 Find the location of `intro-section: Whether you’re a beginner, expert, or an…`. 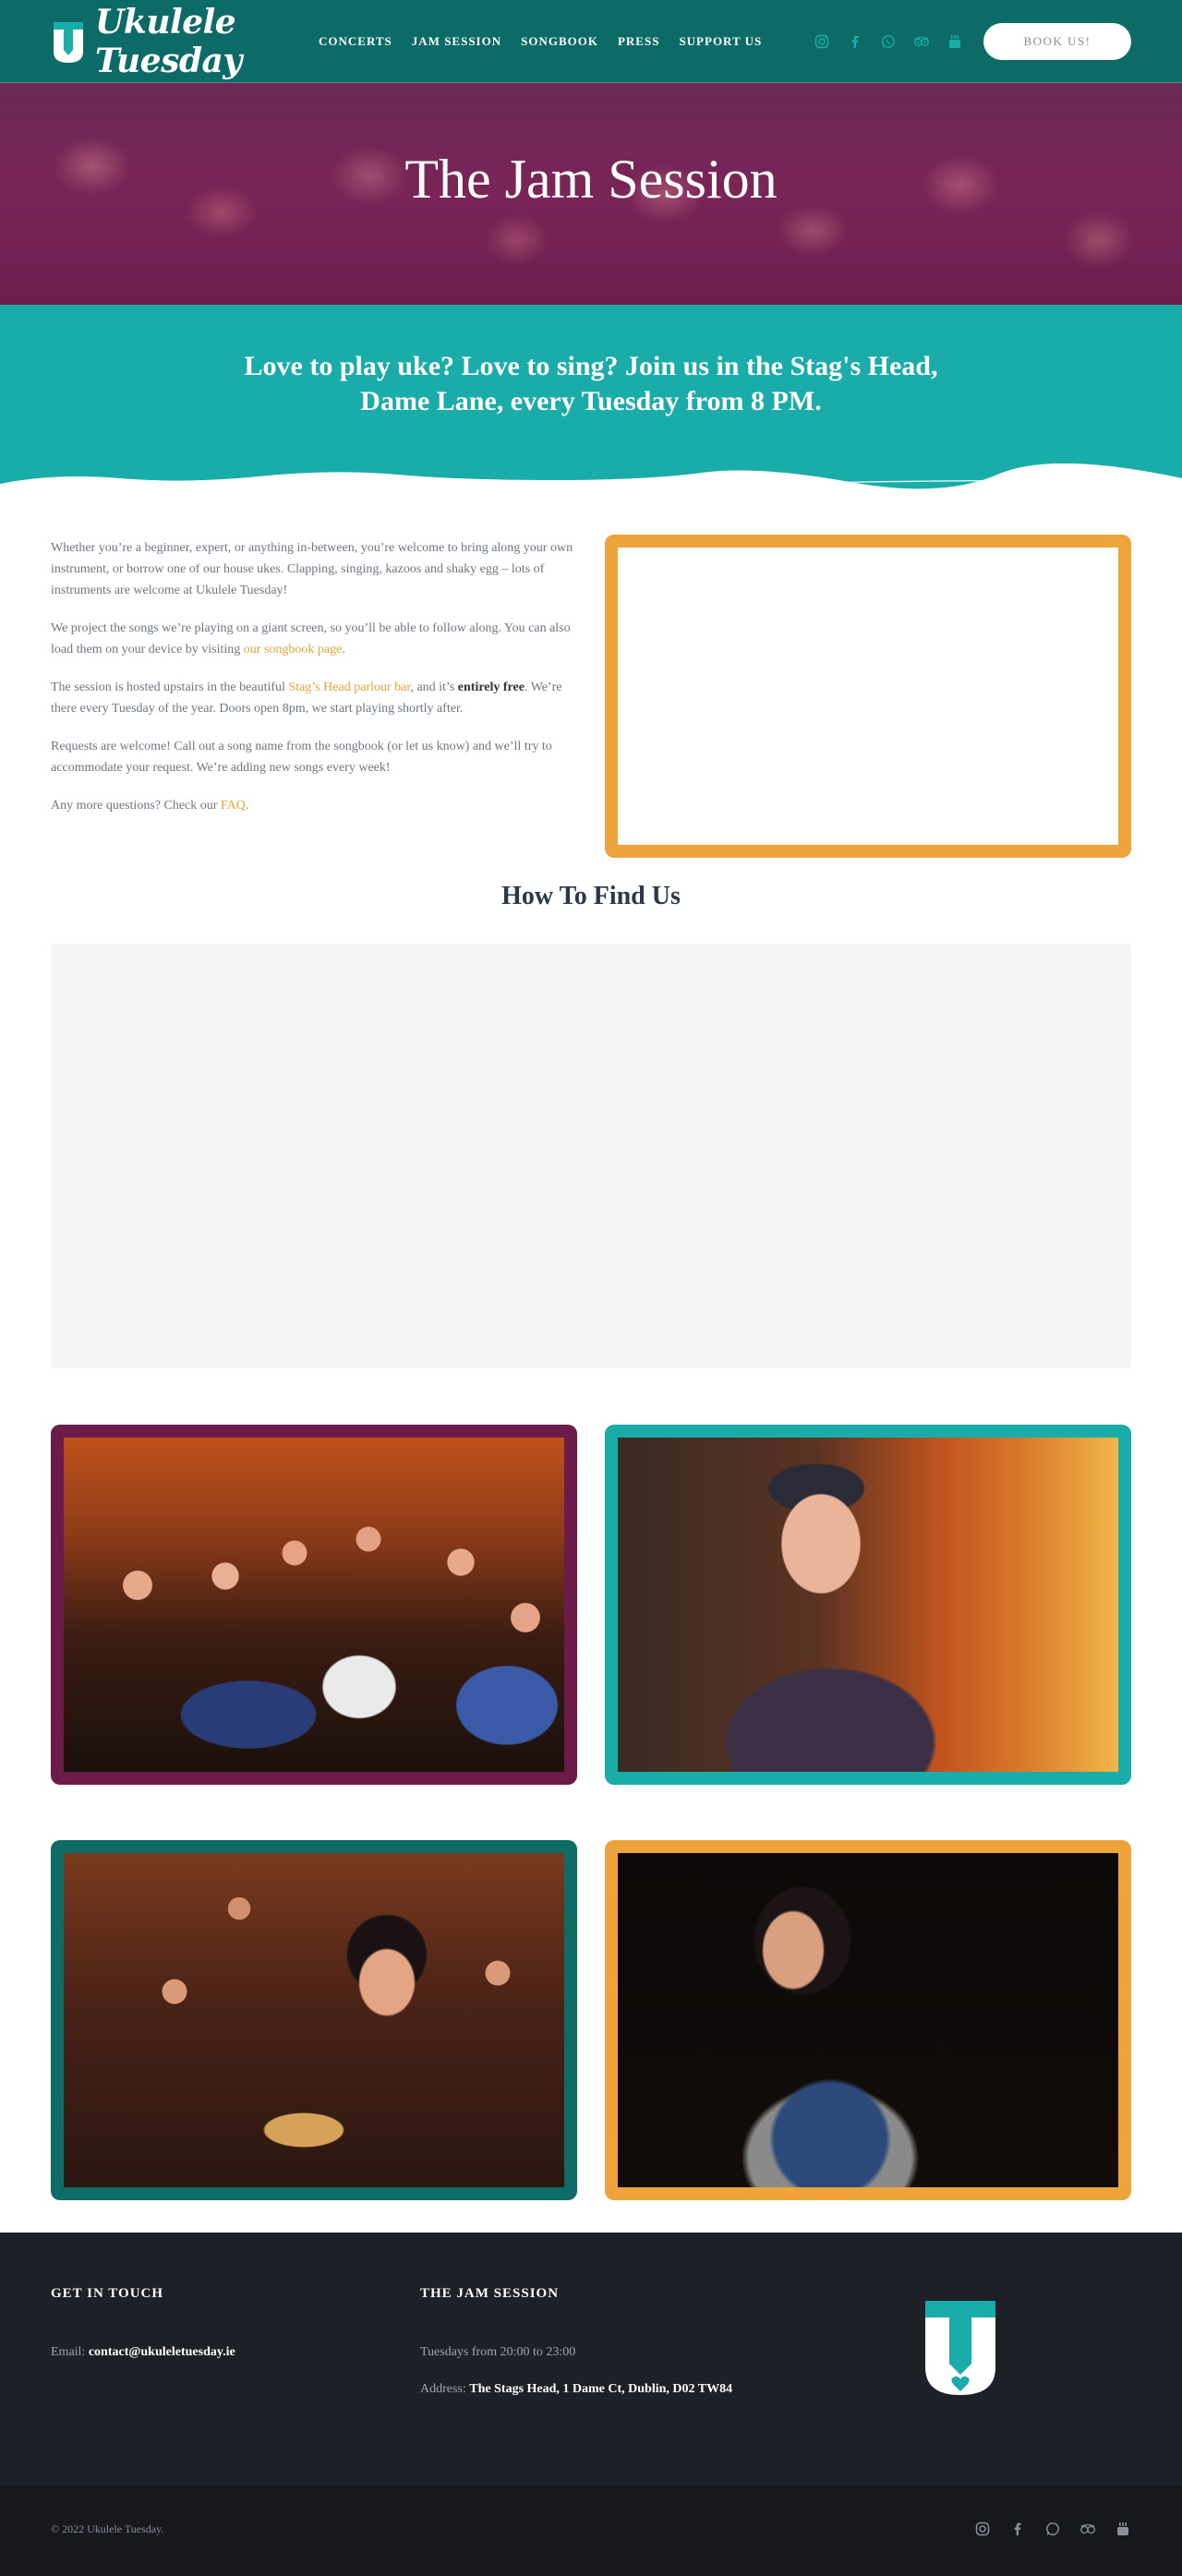

intro-section: Whether you’re a beginner, expert, or an… is located at coordinates (591, 685).